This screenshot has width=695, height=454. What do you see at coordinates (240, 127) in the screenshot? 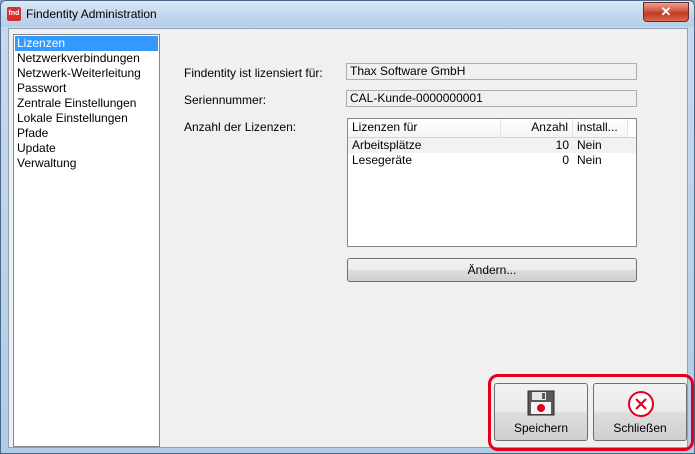
I see `license-count-label: Anzahl der Lizenzen:` at bounding box center [240, 127].